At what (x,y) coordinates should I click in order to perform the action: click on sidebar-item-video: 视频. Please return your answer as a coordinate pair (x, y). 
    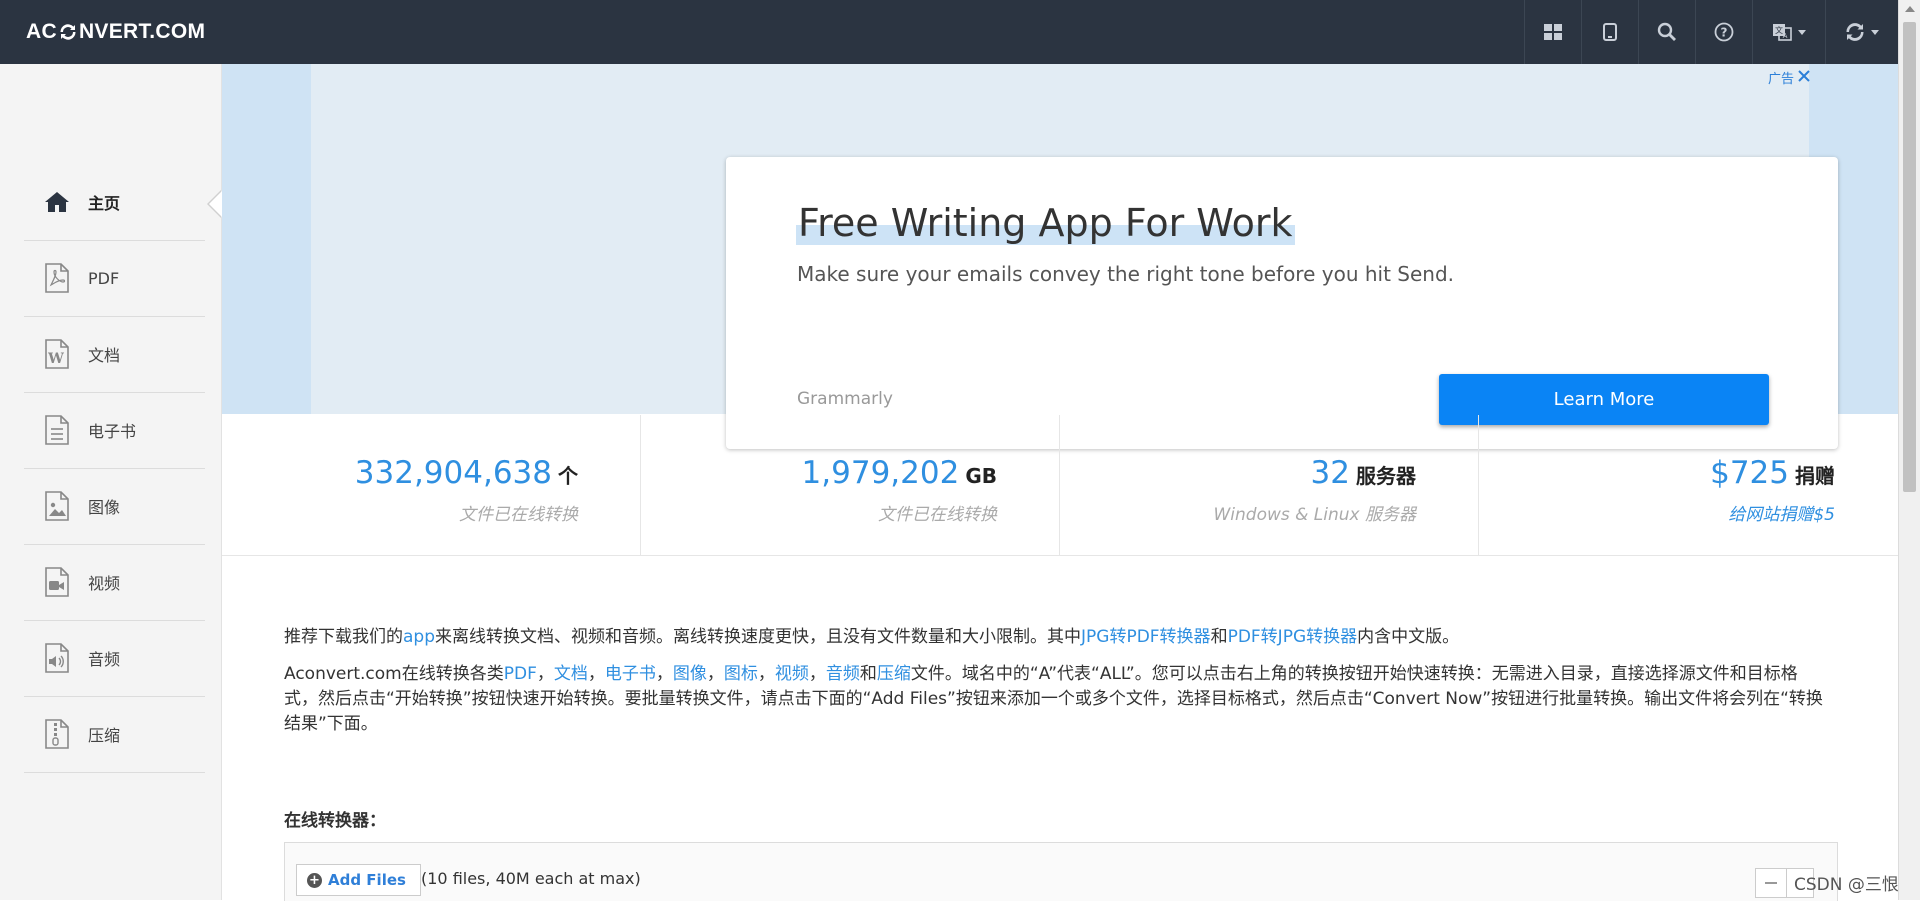
    Looking at the image, I should click on (114, 582).